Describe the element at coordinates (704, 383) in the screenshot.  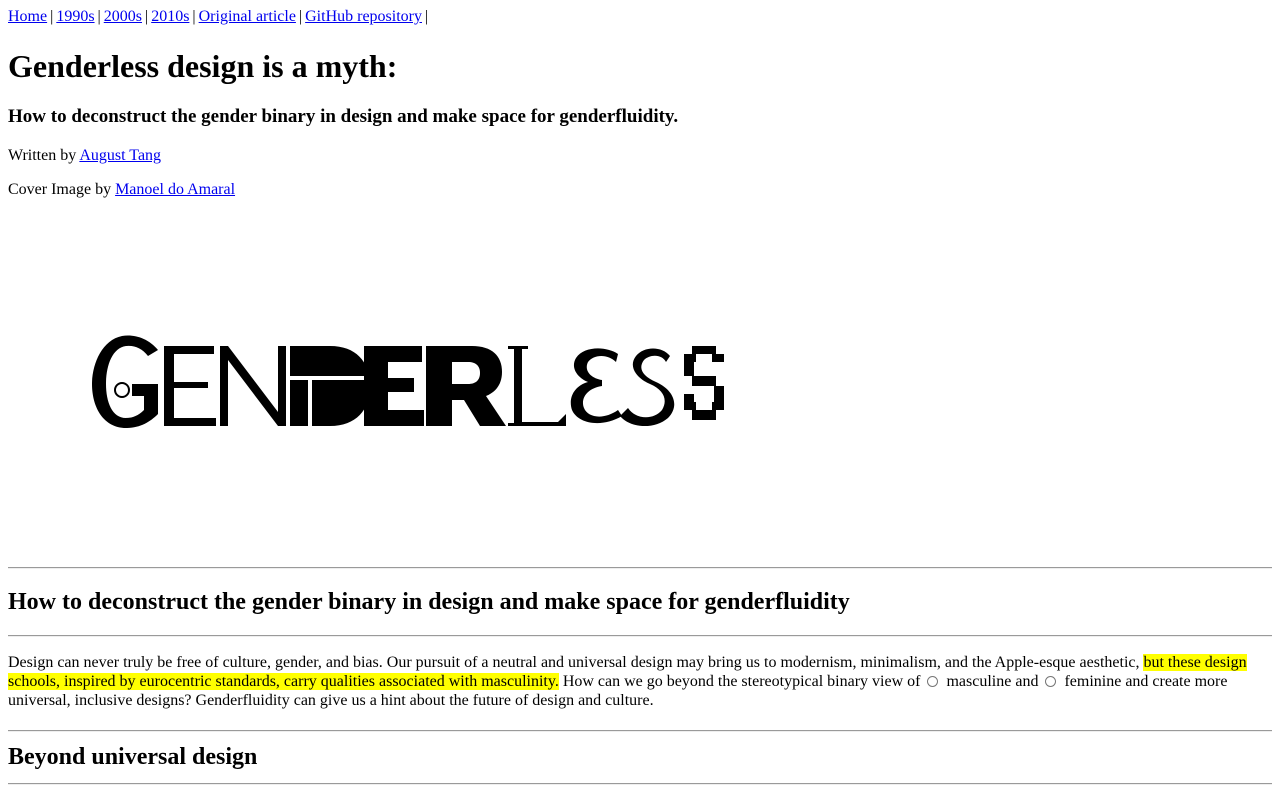
I see `cover-letter-s2` at that location.